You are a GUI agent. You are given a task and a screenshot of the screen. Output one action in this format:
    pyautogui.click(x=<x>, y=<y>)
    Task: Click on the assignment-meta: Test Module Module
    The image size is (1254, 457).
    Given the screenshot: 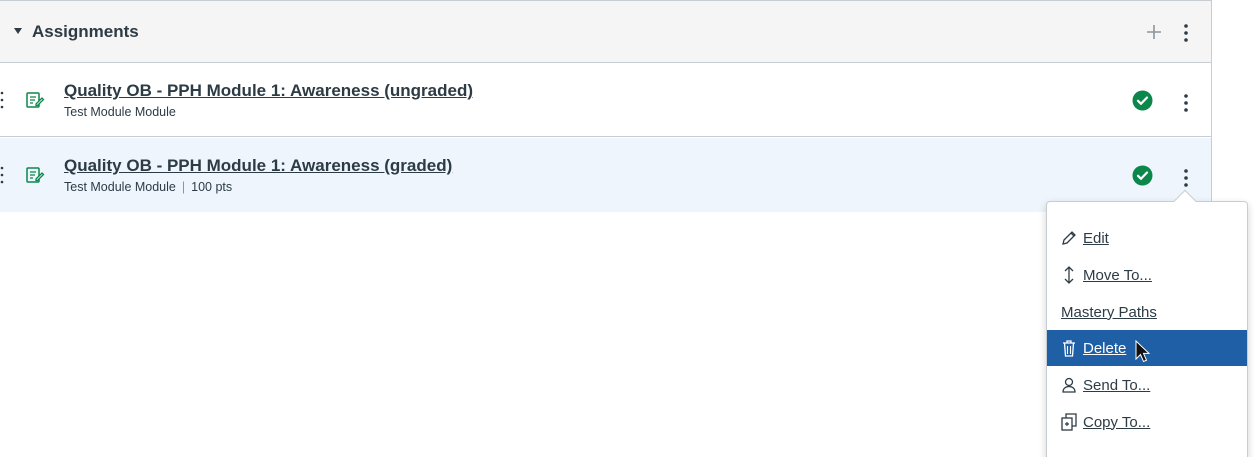 What is the action you would take?
    pyautogui.click(x=120, y=112)
    